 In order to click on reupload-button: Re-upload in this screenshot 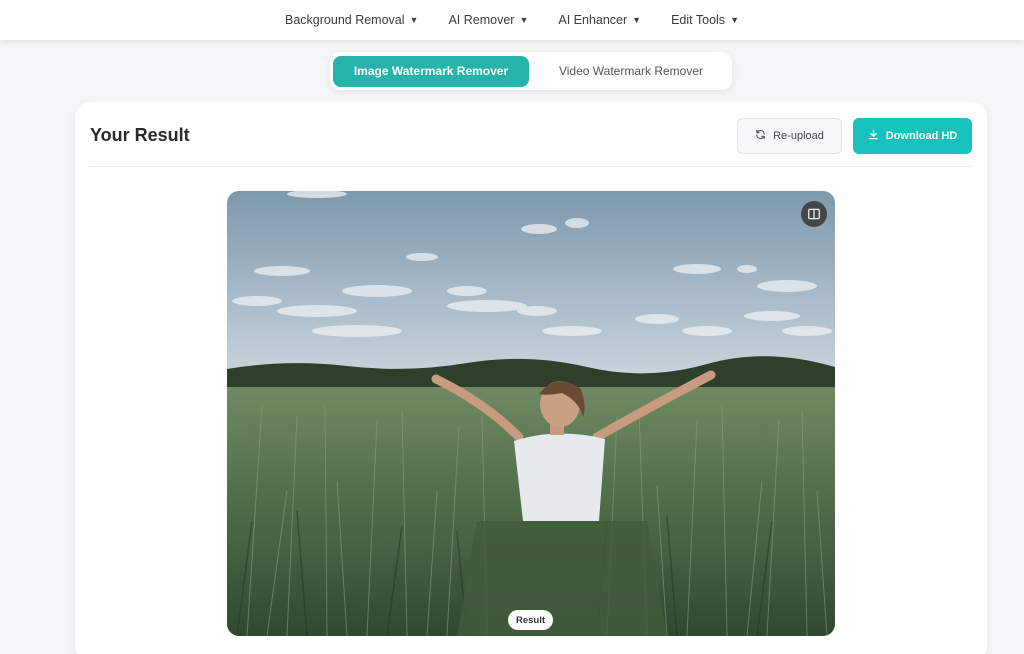, I will do `click(789, 136)`.